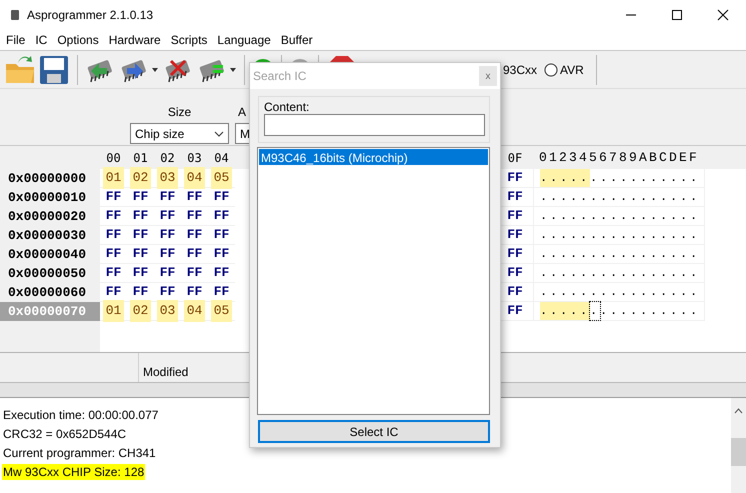 This screenshot has width=746, height=493. I want to click on field-label: A, so click(242, 112).